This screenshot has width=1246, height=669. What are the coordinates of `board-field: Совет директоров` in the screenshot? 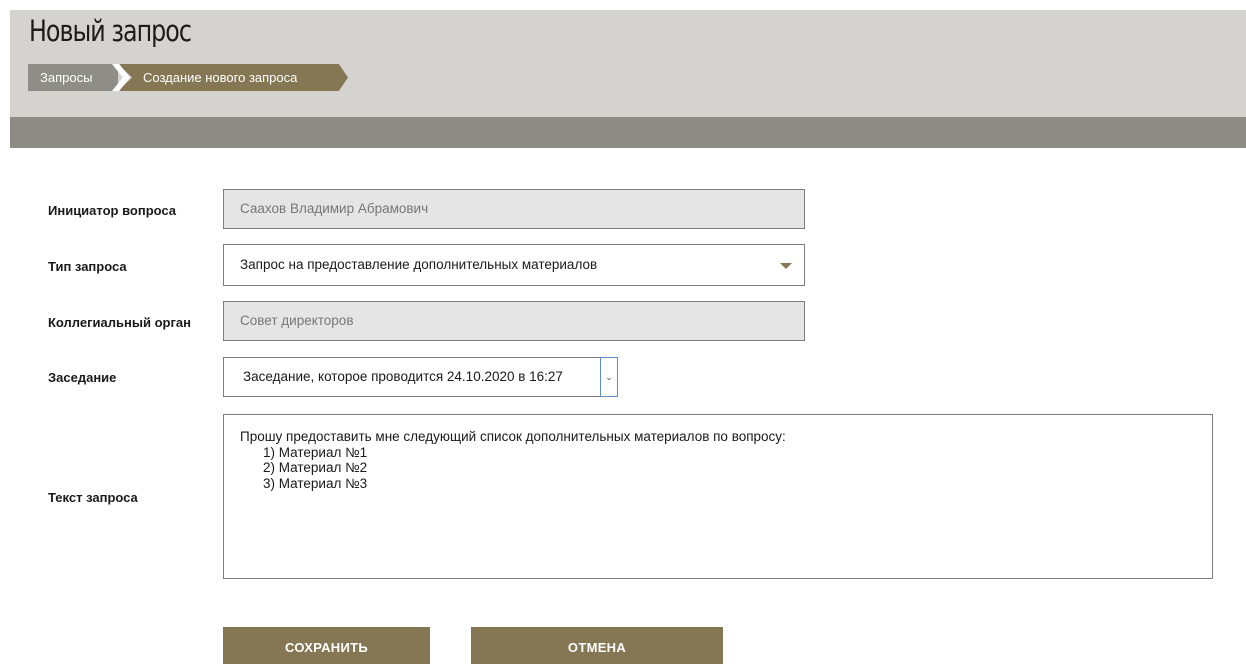 It's located at (514, 321).